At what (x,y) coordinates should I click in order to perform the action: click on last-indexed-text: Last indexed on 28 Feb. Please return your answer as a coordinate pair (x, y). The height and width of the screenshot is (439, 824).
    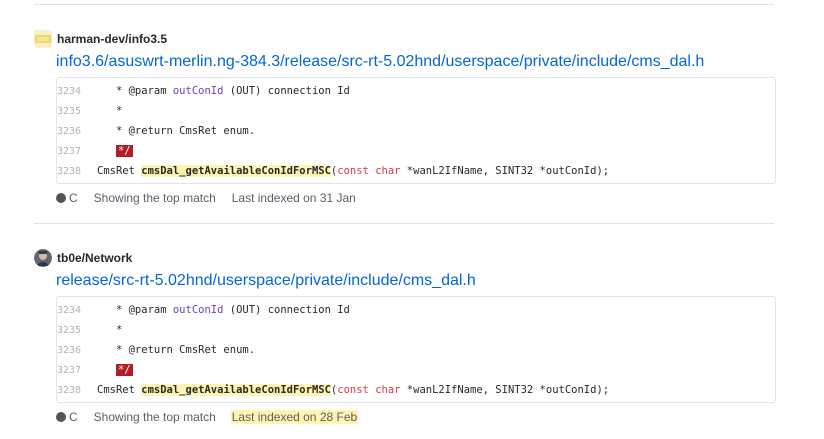
    Looking at the image, I should click on (294, 417).